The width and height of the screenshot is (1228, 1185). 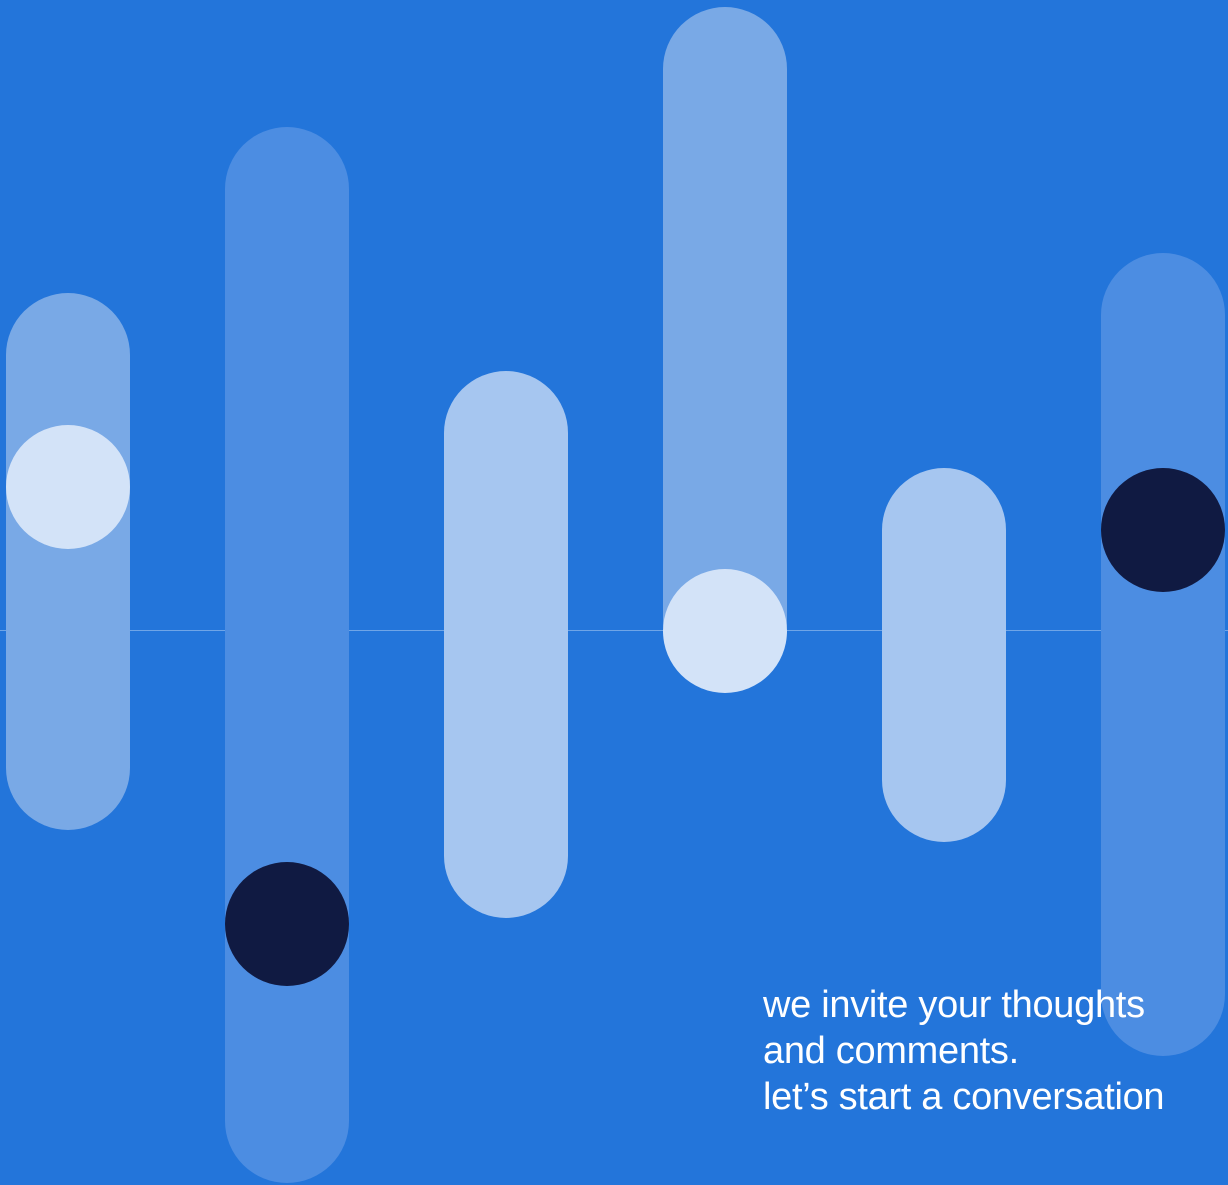 What do you see at coordinates (614, 630) in the screenshot?
I see `horizontal-baseline` at bounding box center [614, 630].